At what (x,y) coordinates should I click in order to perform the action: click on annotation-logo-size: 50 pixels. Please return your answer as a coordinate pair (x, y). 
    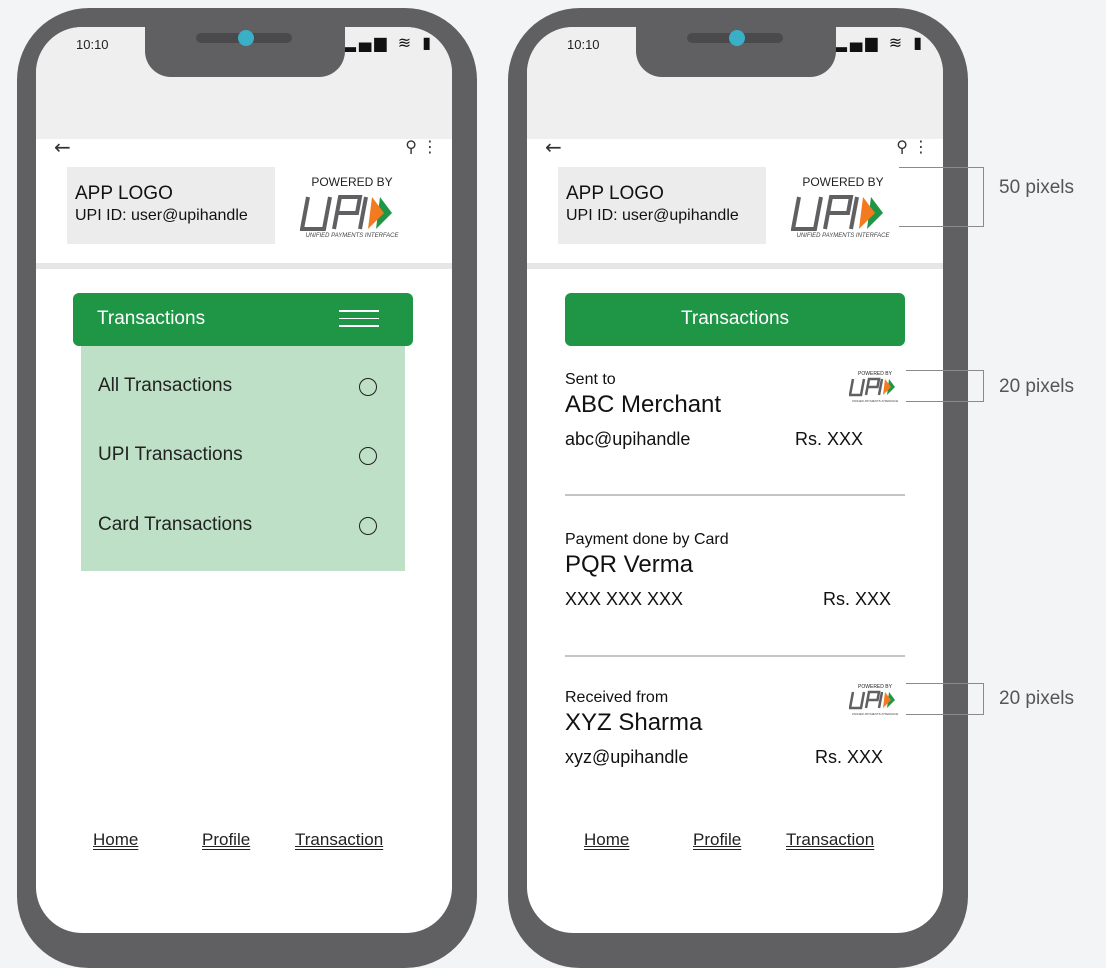
    Looking at the image, I should click on (1036, 187).